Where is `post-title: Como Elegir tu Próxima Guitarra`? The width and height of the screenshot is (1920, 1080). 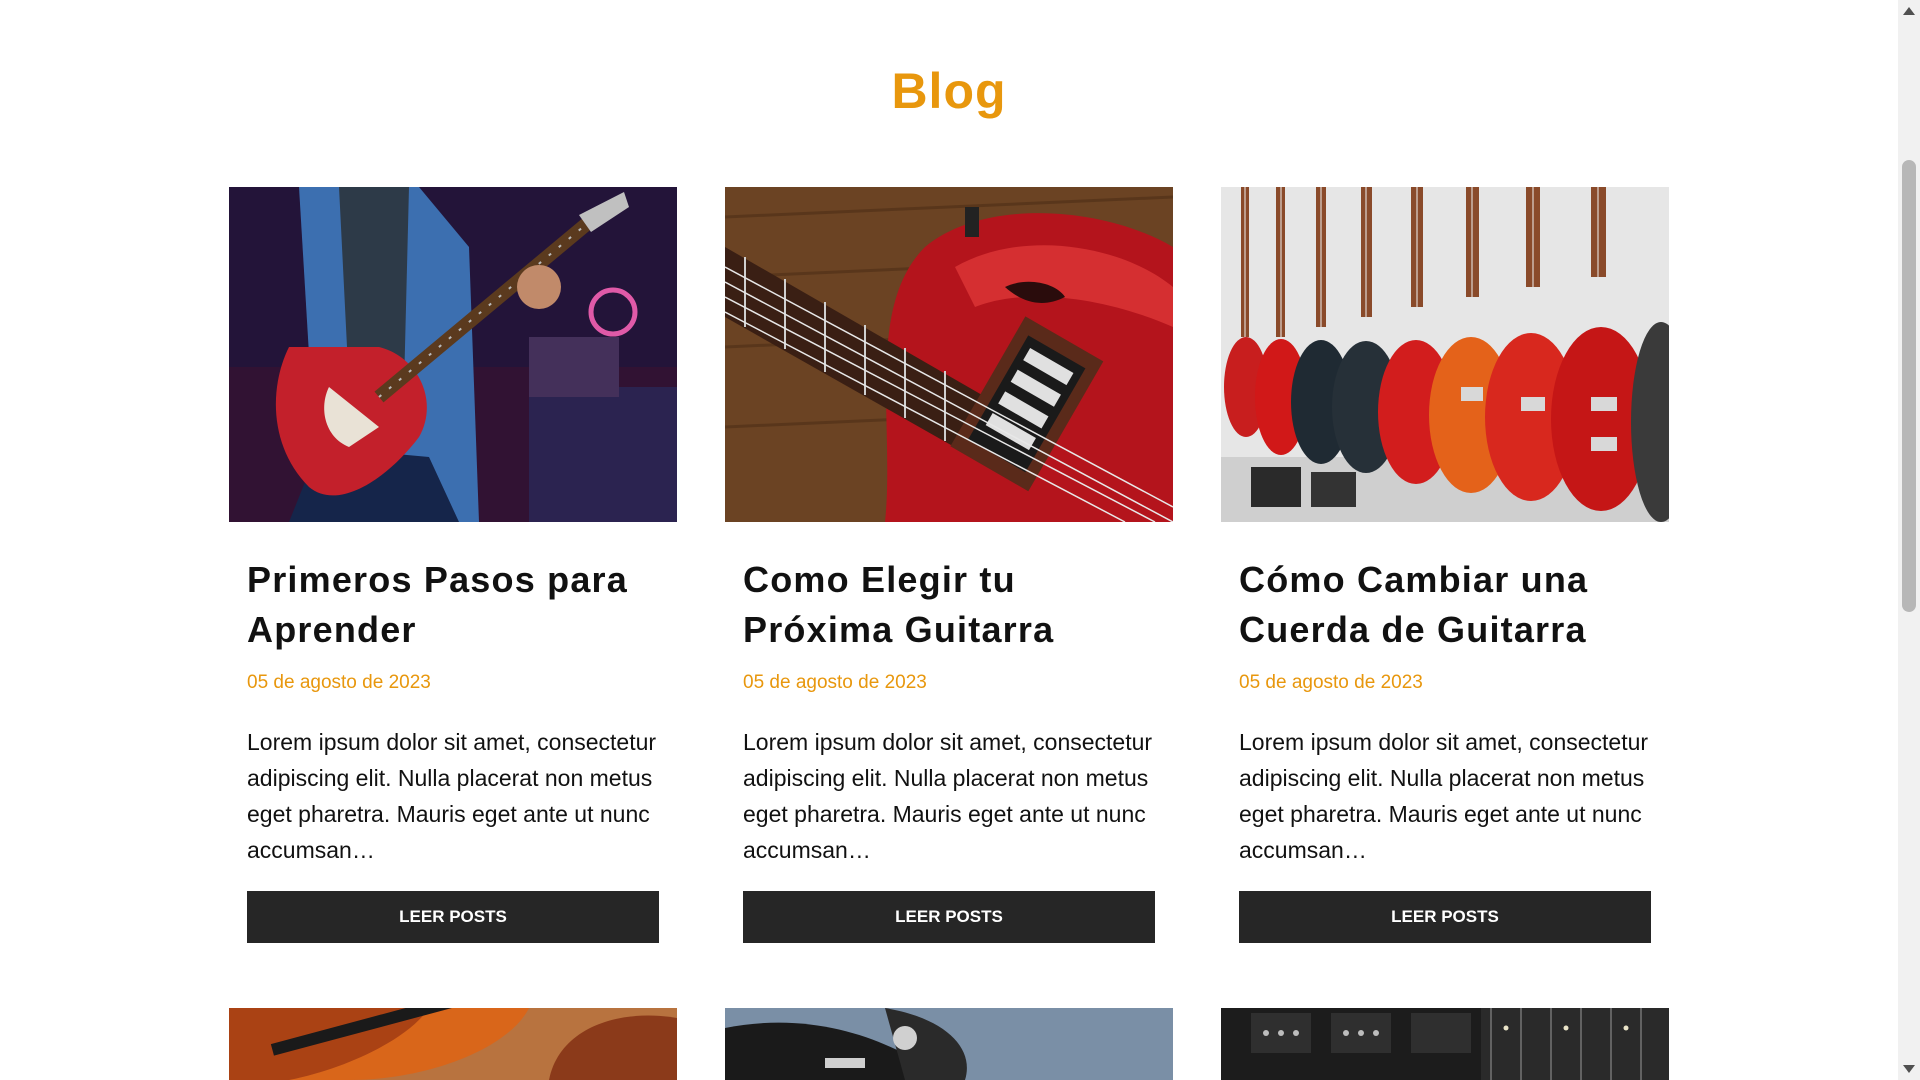 post-title: Como Elegir tu Próxima Guitarra is located at coordinates (958, 605).